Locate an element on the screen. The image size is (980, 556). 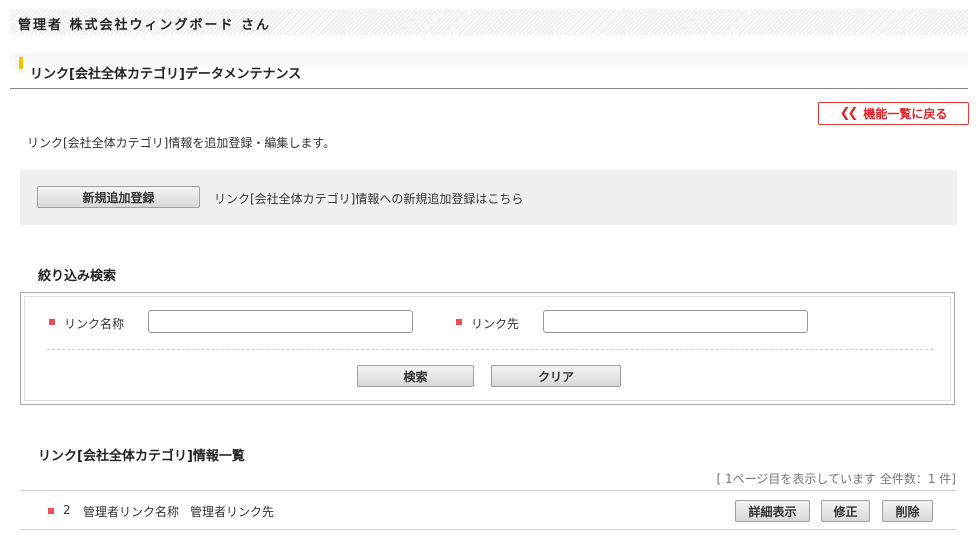
intro-text: リンク[会社全体カテゴリ]情報を追加登録・編集します。 is located at coordinates (181, 143).